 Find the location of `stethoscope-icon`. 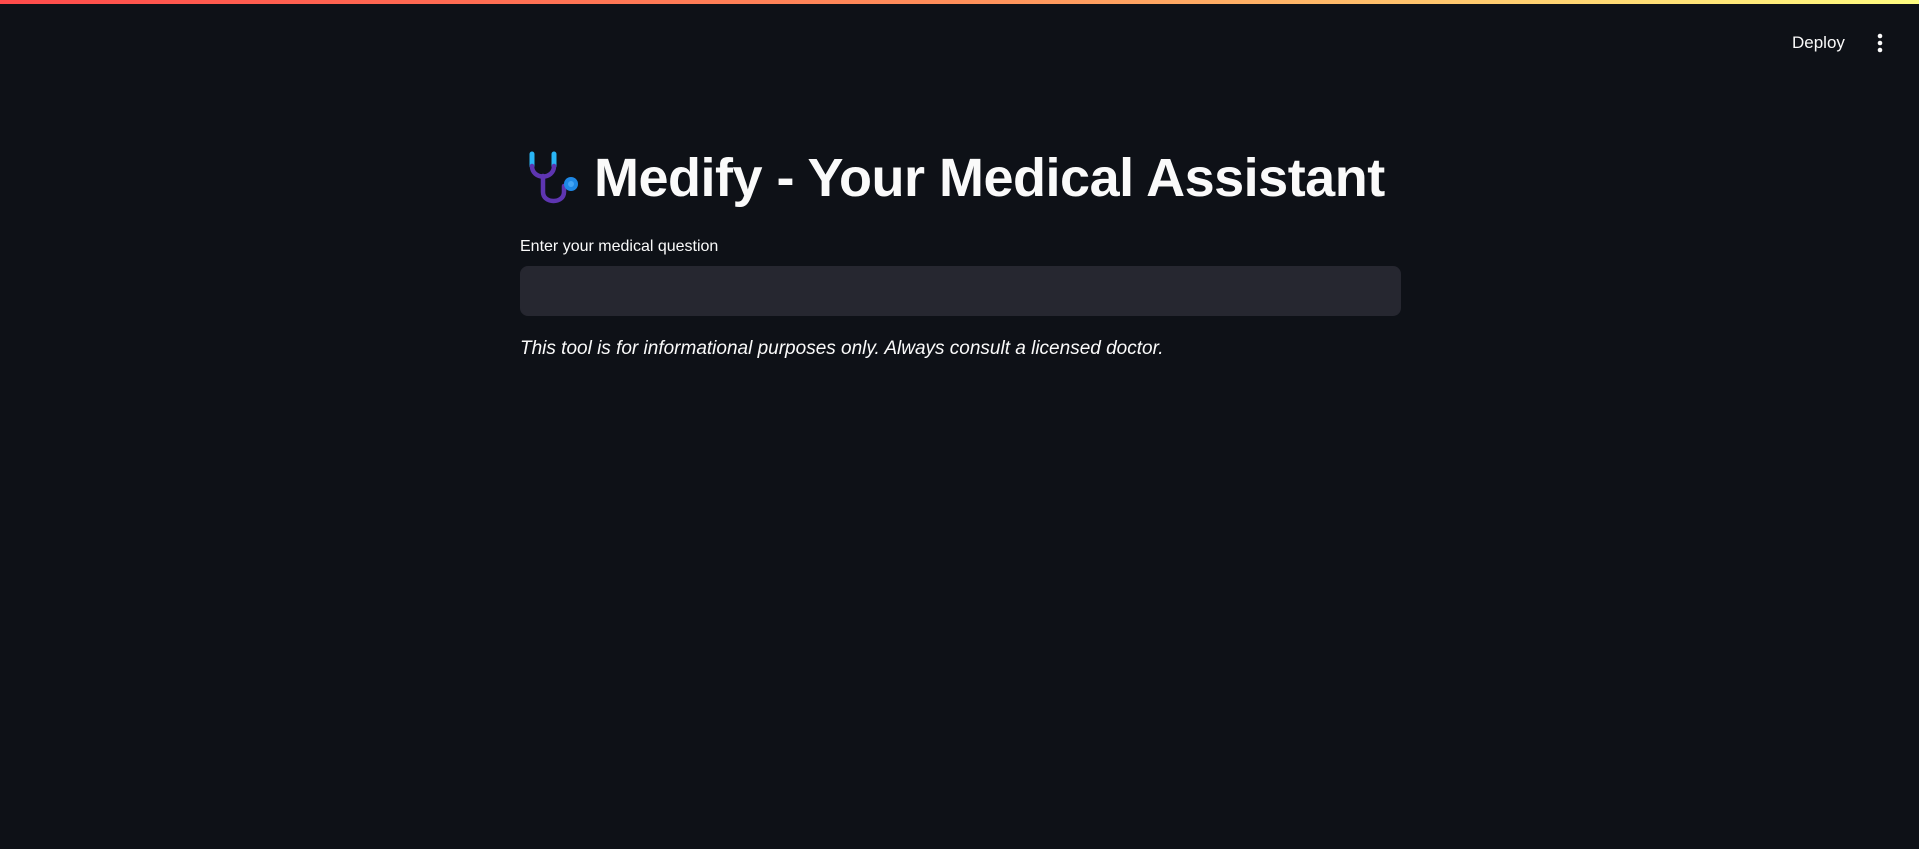

stethoscope-icon is located at coordinates (553, 177).